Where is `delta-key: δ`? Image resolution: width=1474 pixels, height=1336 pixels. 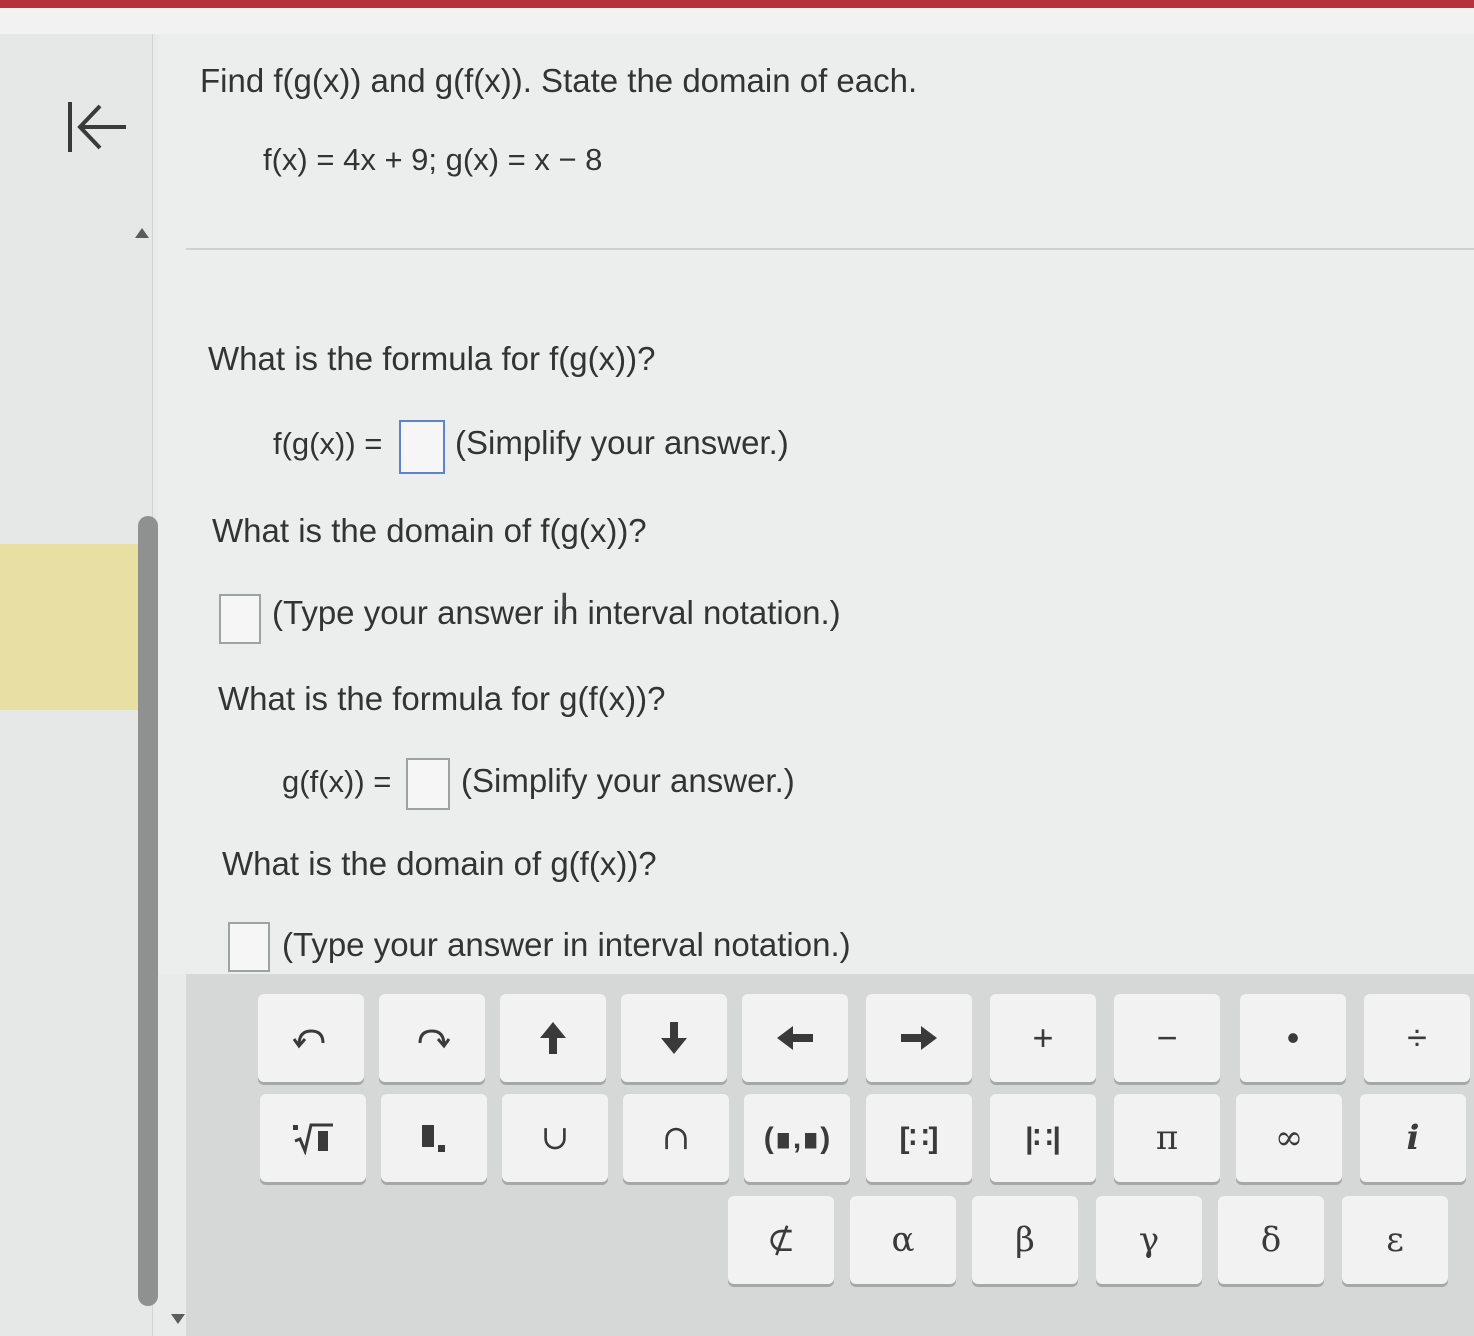 delta-key: δ is located at coordinates (1271, 1240).